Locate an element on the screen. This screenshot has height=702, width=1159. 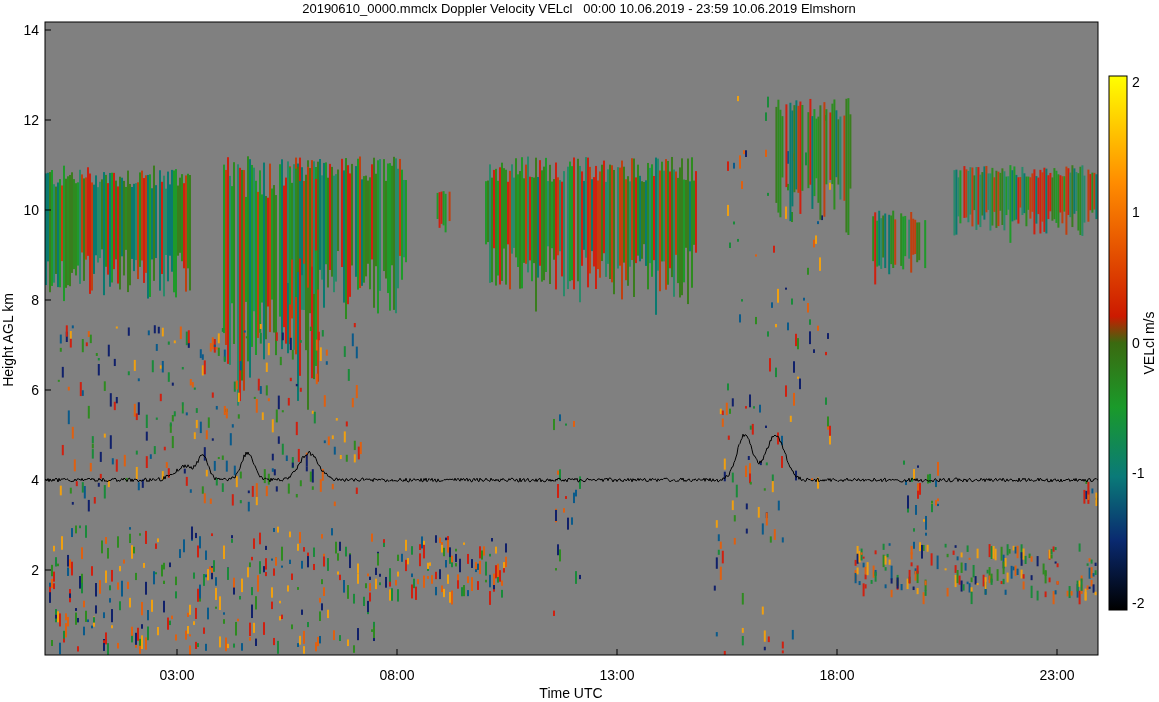
y-tick-label: 14 is located at coordinates (31, 30).